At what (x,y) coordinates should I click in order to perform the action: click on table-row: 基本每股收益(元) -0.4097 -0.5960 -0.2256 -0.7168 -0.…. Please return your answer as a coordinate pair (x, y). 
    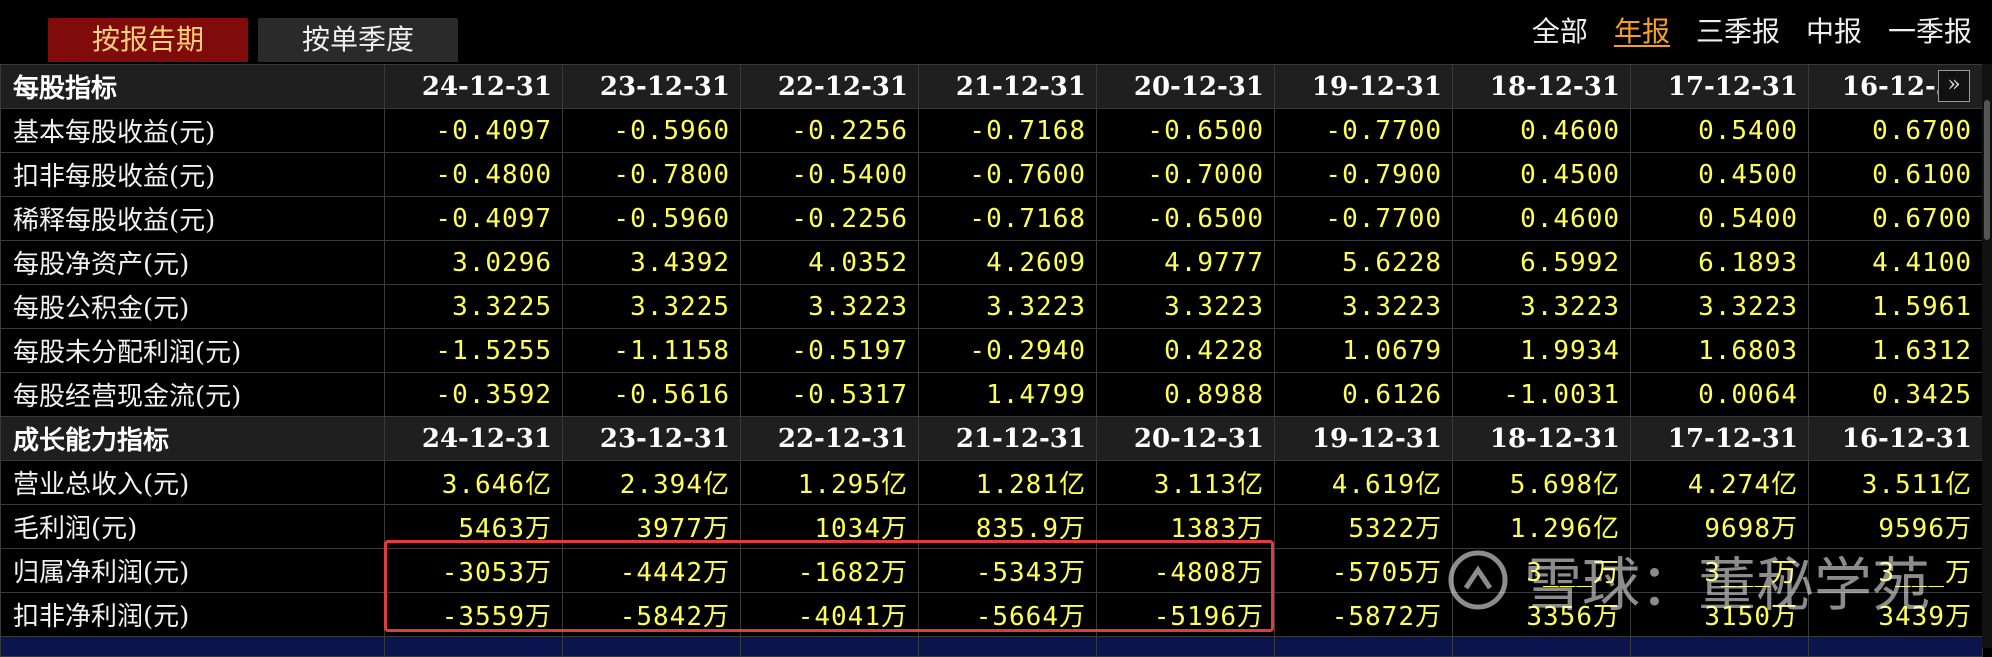
    Looking at the image, I should click on (991, 130).